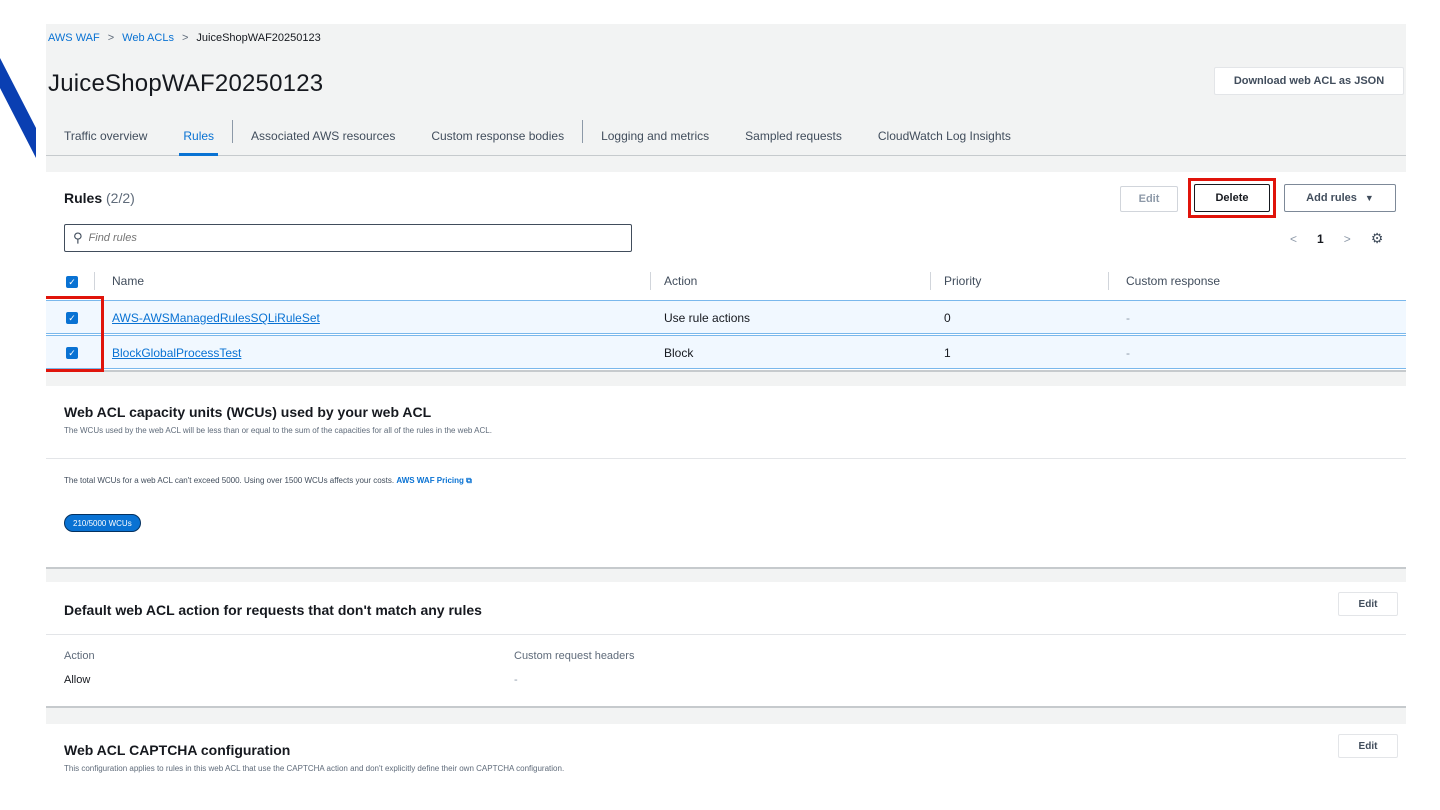 The image size is (1440, 810). I want to click on captcha-title: Web ACL CAPTCHA configuration, so click(177, 750).